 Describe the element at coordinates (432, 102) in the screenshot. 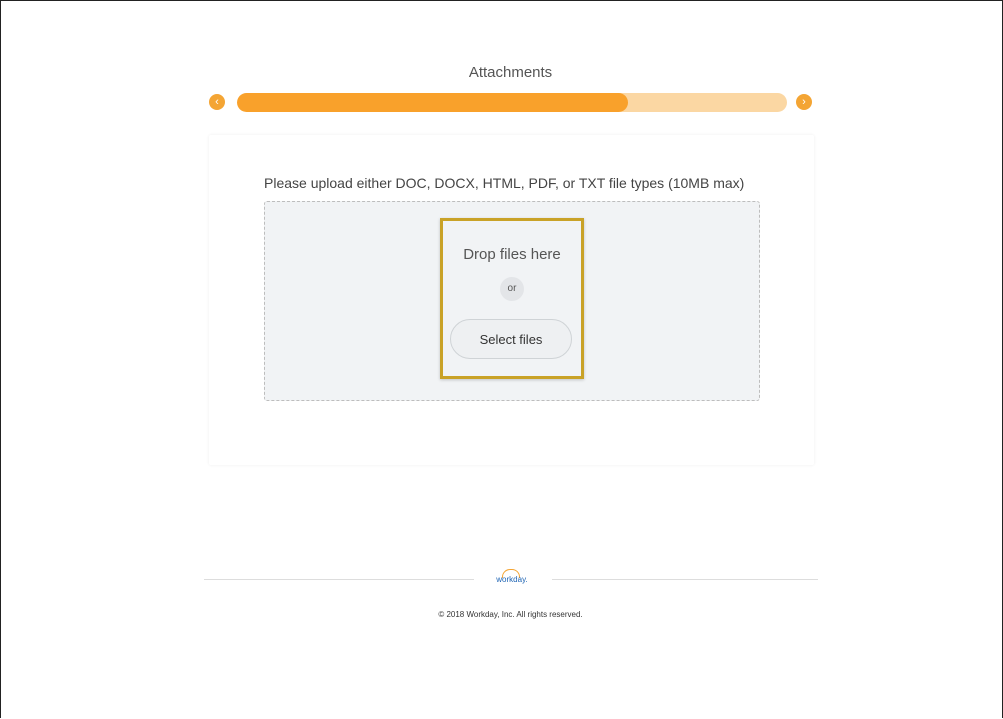

I see `progress-bar-fill` at that location.